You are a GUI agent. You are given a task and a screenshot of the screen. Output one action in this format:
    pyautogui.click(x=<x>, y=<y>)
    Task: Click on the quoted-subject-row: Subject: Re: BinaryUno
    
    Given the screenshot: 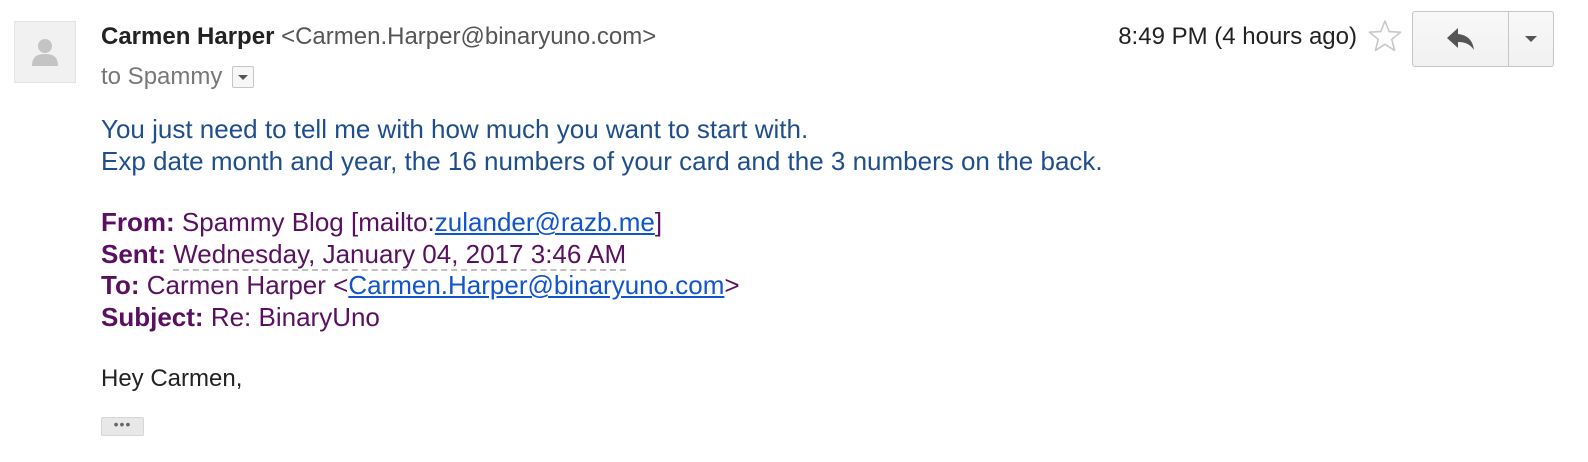 What is the action you would take?
    pyautogui.click(x=420, y=318)
    